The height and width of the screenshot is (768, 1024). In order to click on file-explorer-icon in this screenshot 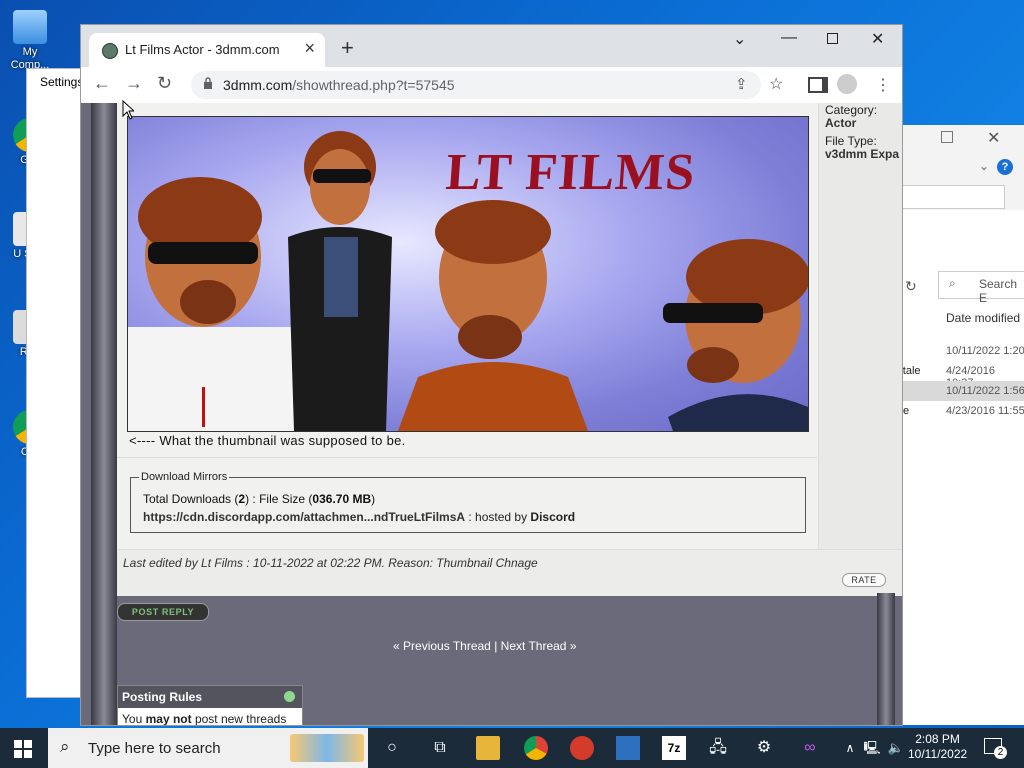, I will do `click(488, 748)`.